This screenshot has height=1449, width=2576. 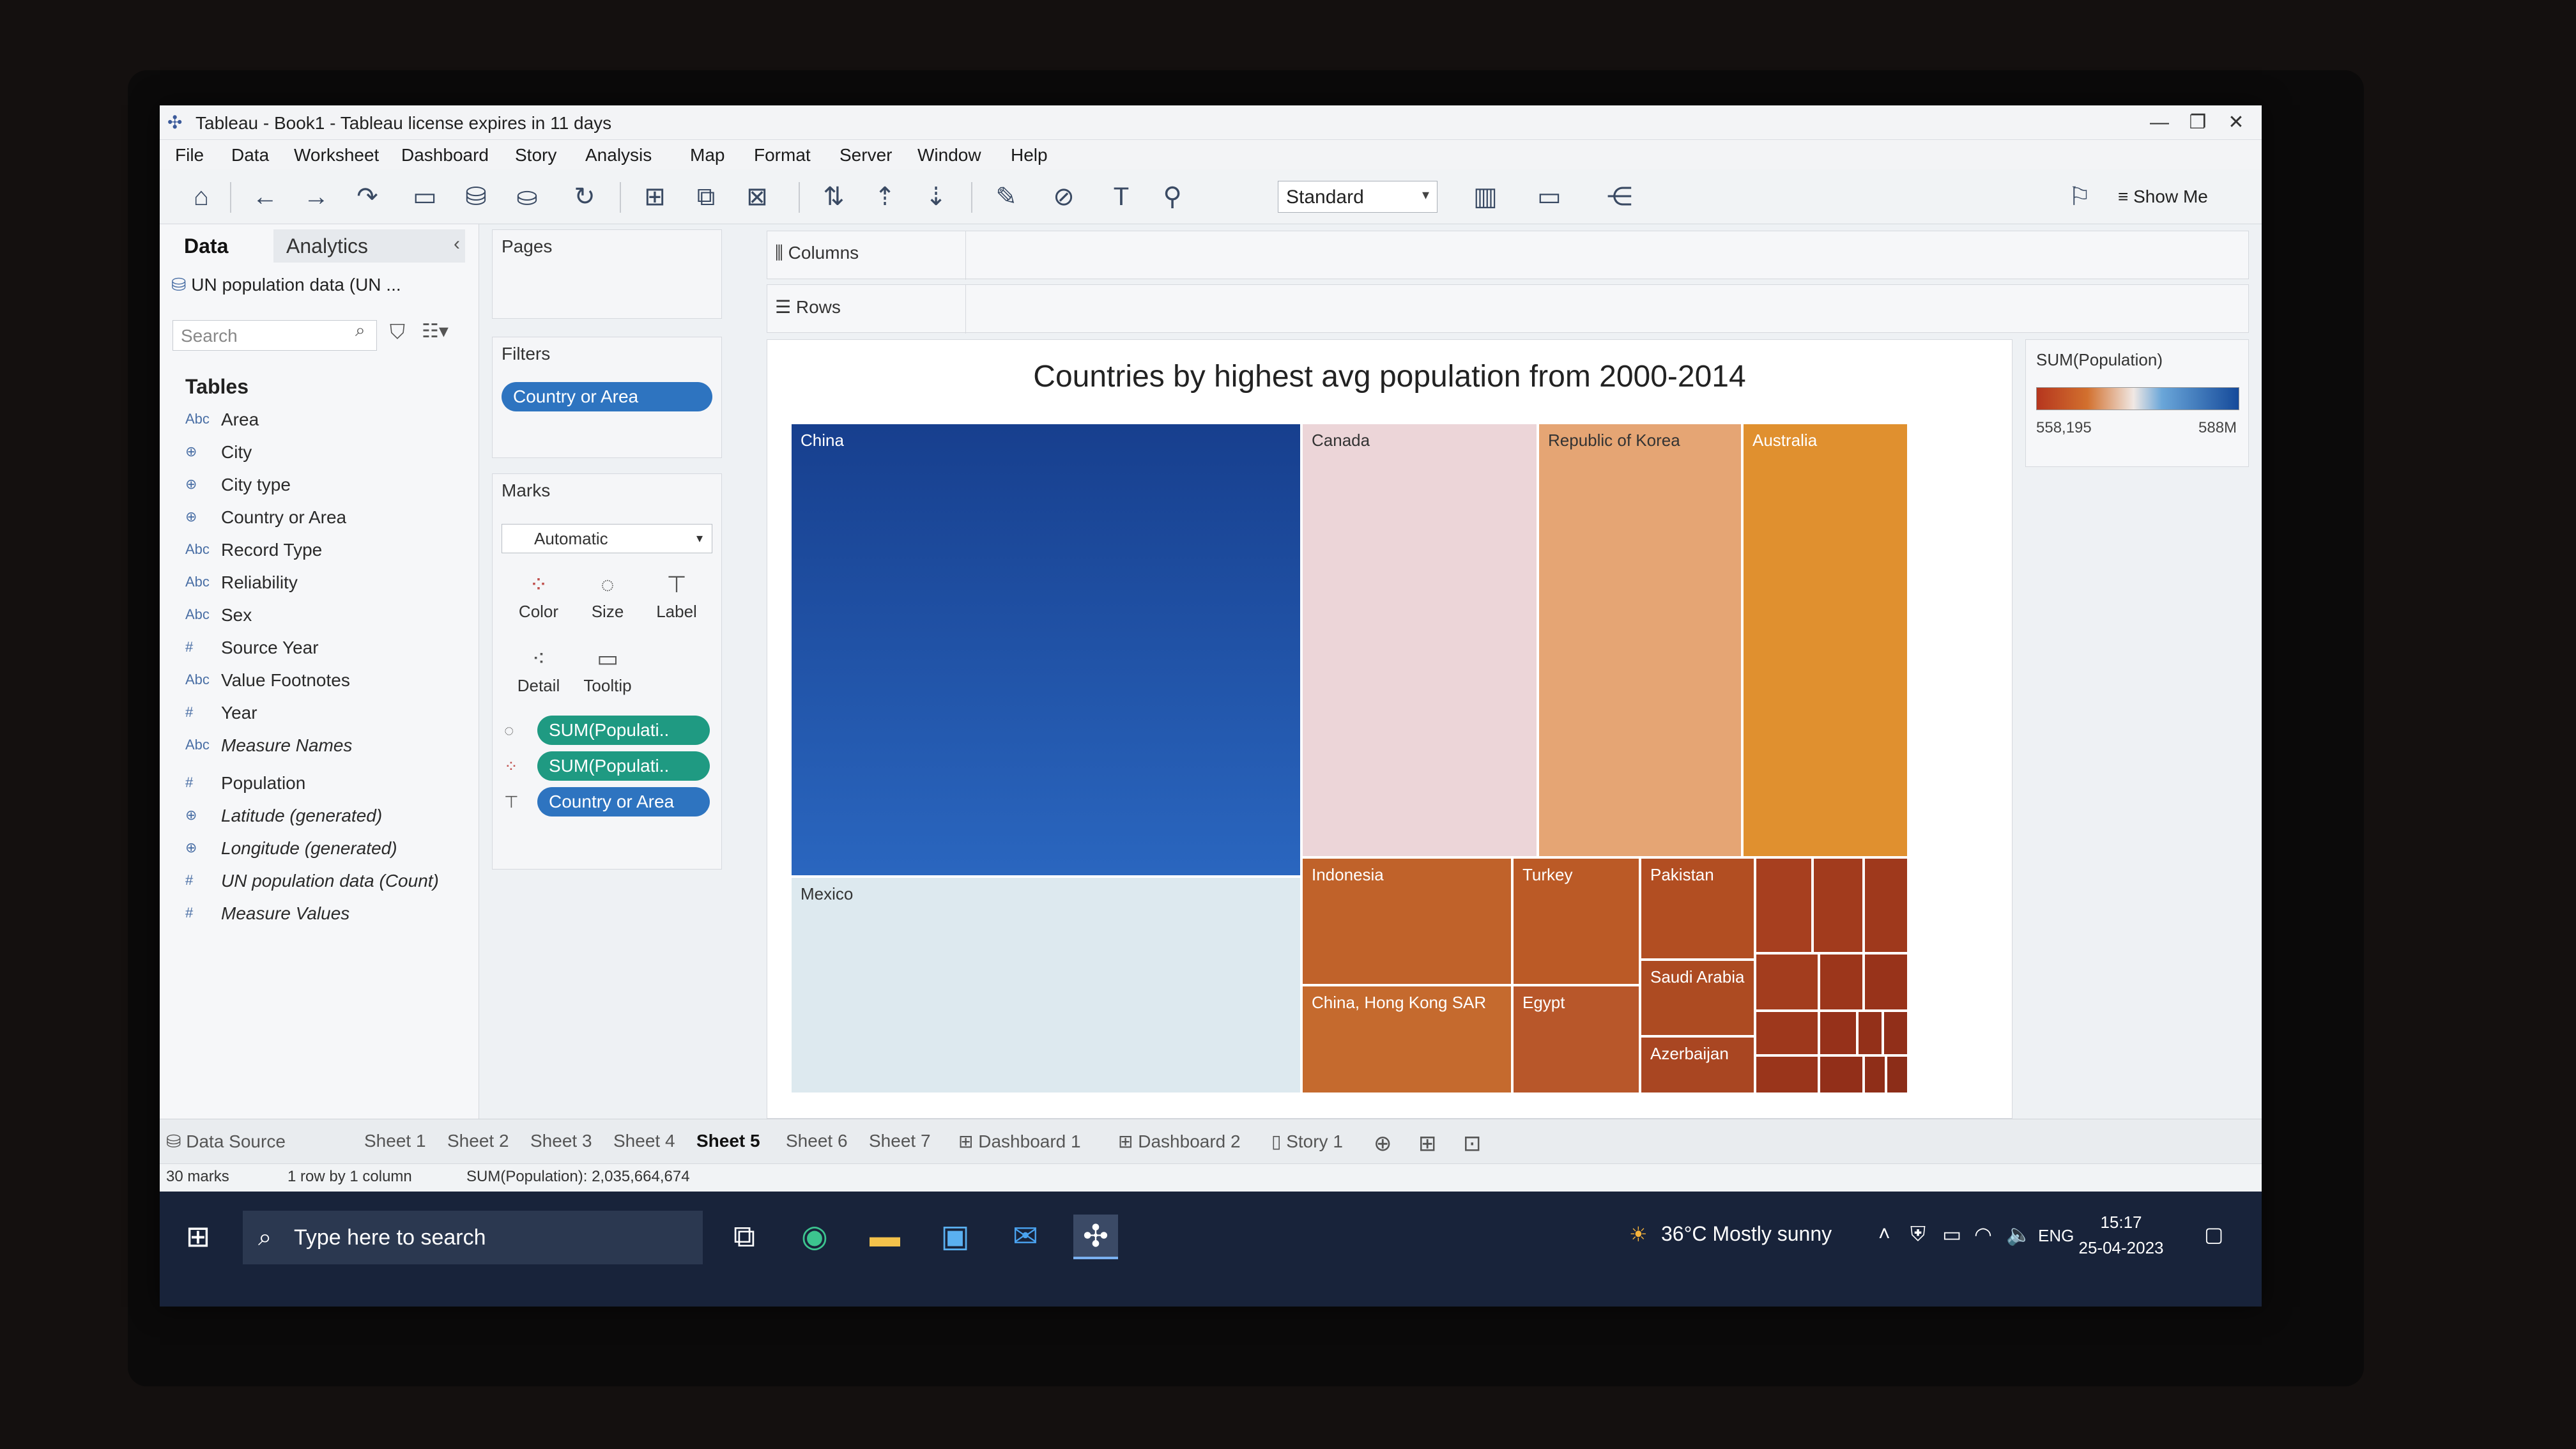 What do you see at coordinates (527, 197) in the screenshot?
I see `pause-updates-icon: ⛀` at bounding box center [527, 197].